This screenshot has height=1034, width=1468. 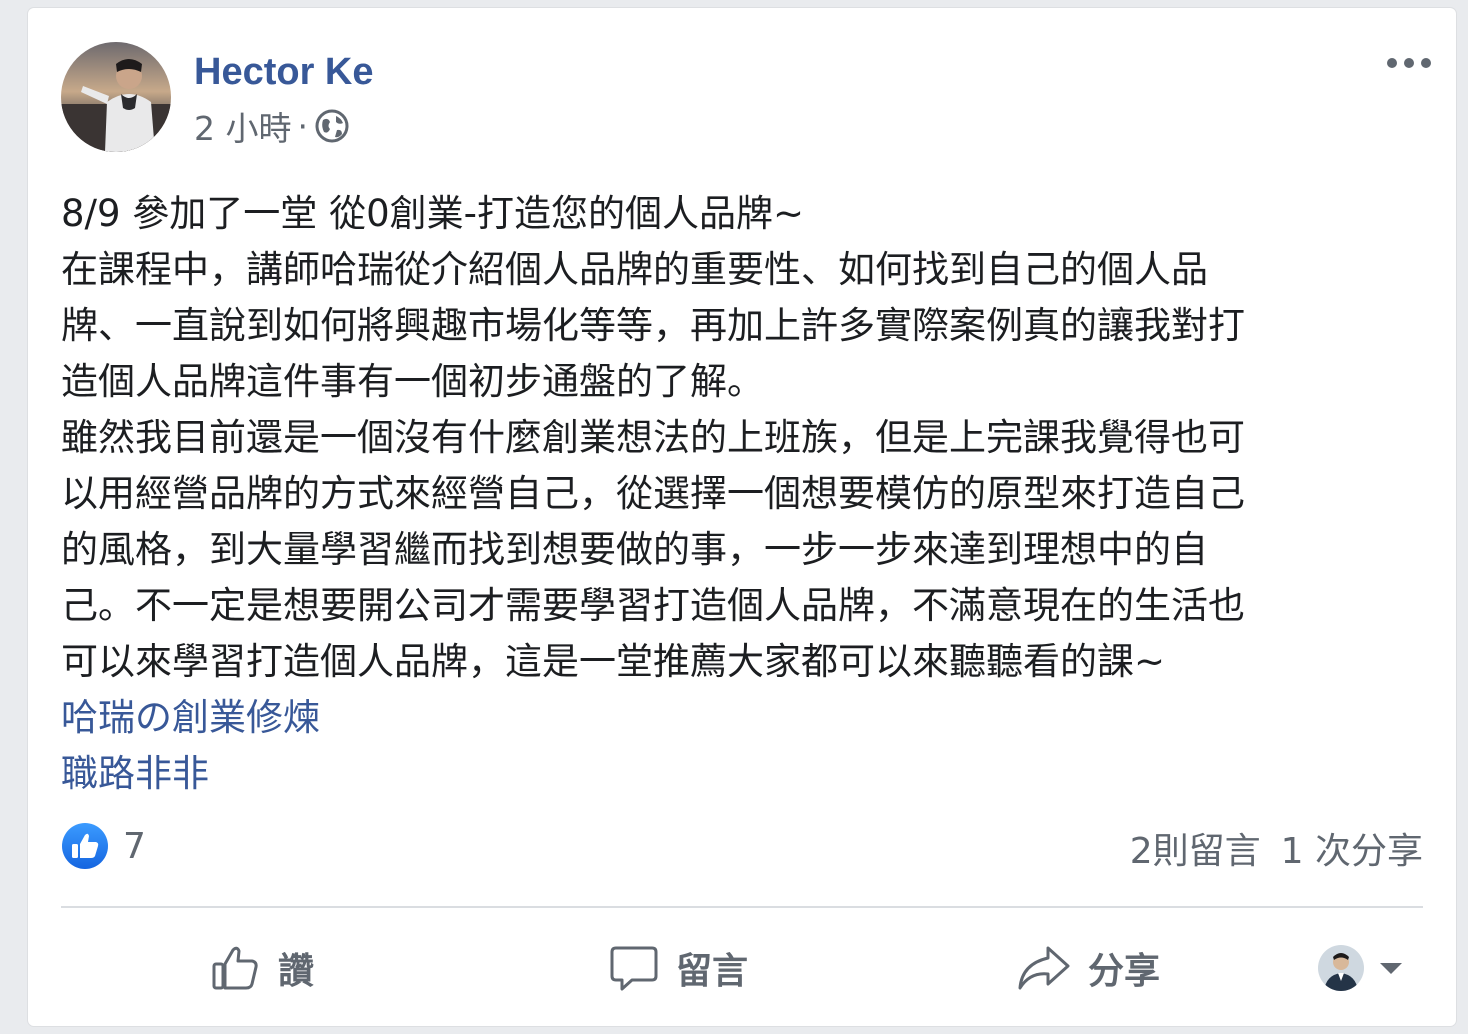 I want to click on post-text-line: 在課程中，講師哈瑞從介紹個人品牌的重要性、如何找到自己的個人品, so click(x=634, y=269).